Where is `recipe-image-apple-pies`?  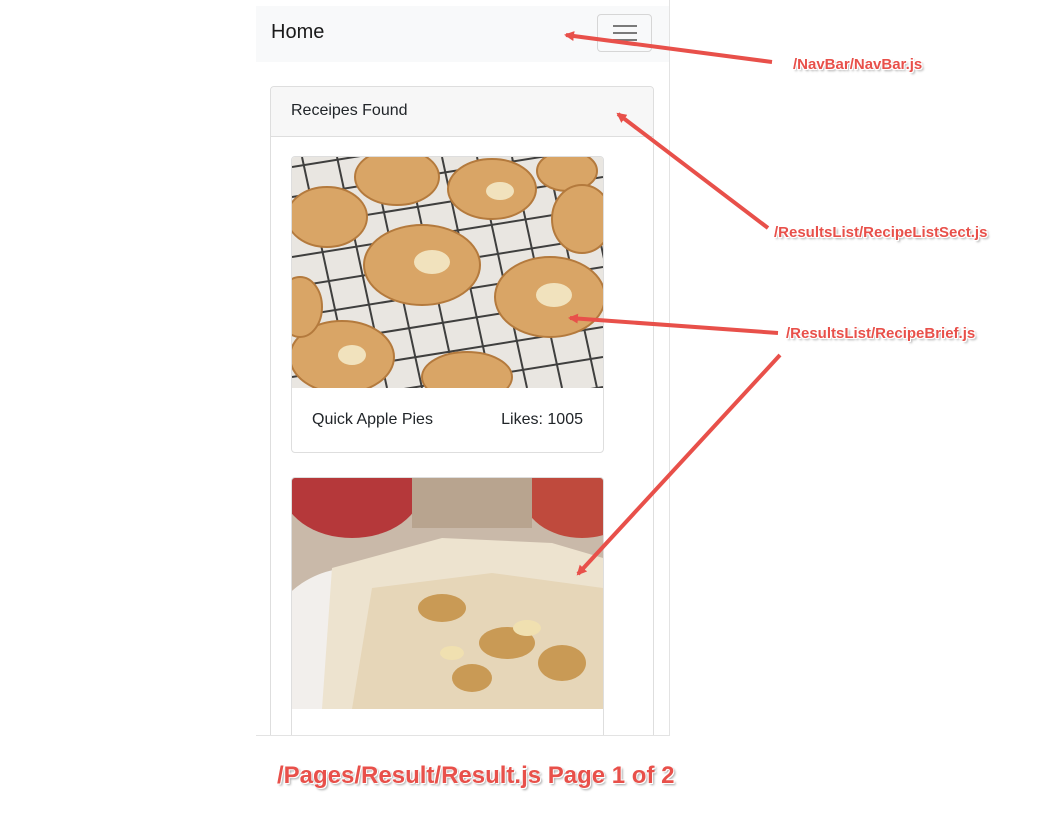 recipe-image-apple-pies is located at coordinates (447, 272).